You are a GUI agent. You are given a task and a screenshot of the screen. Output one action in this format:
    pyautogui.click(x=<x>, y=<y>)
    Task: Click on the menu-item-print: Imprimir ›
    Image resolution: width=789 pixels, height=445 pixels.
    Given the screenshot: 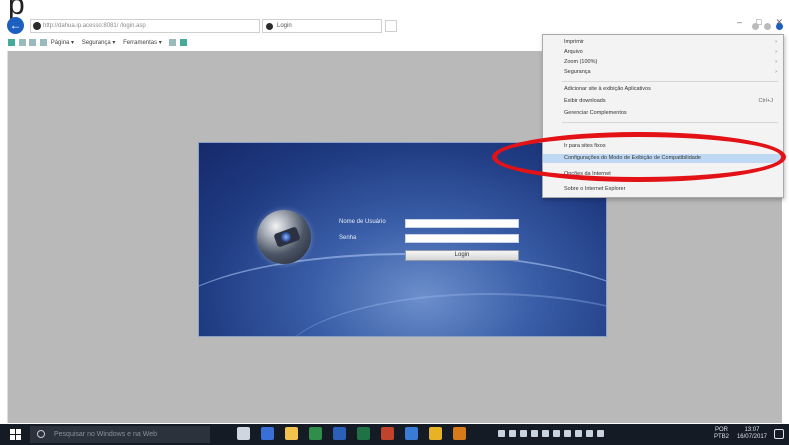 What is the action you would take?
    pyautogui.click(x=663, y=42)
    